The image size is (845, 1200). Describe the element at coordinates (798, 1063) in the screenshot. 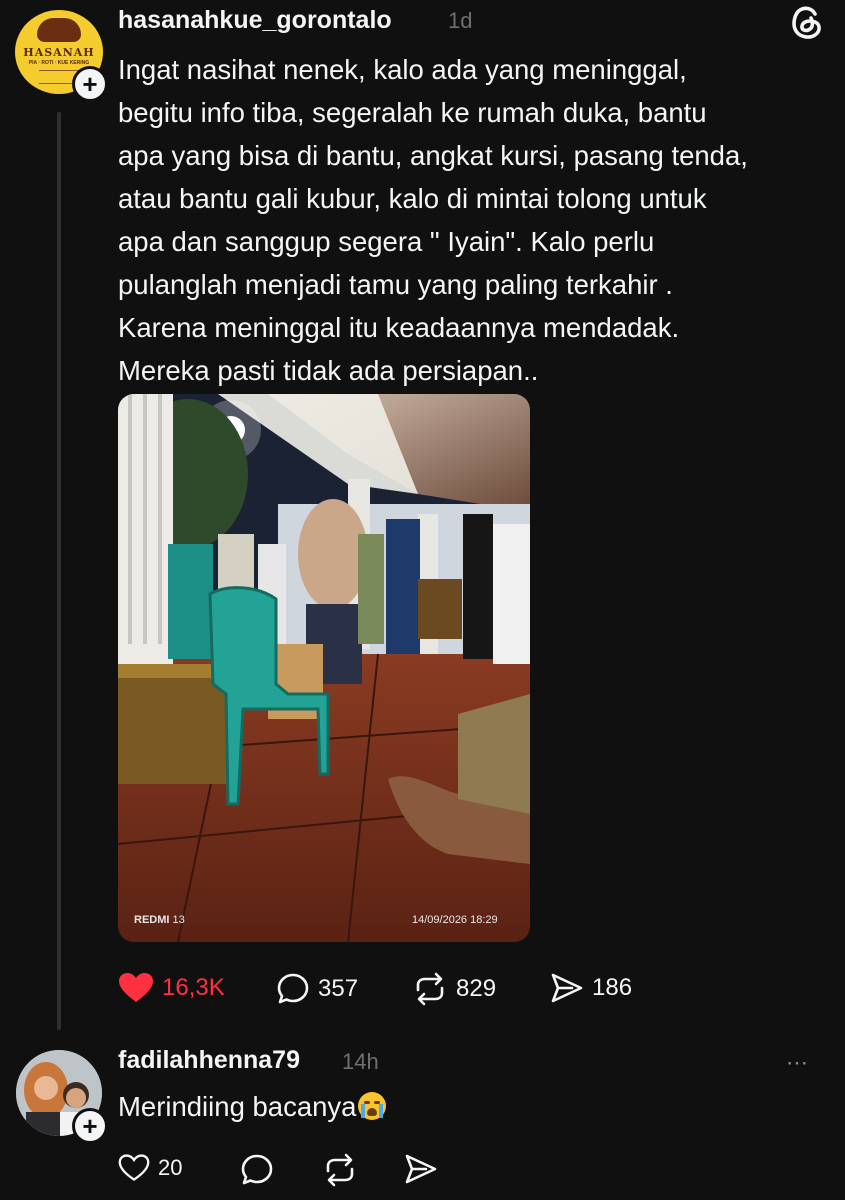

I see `more-options-icon: ⋯` at that location.